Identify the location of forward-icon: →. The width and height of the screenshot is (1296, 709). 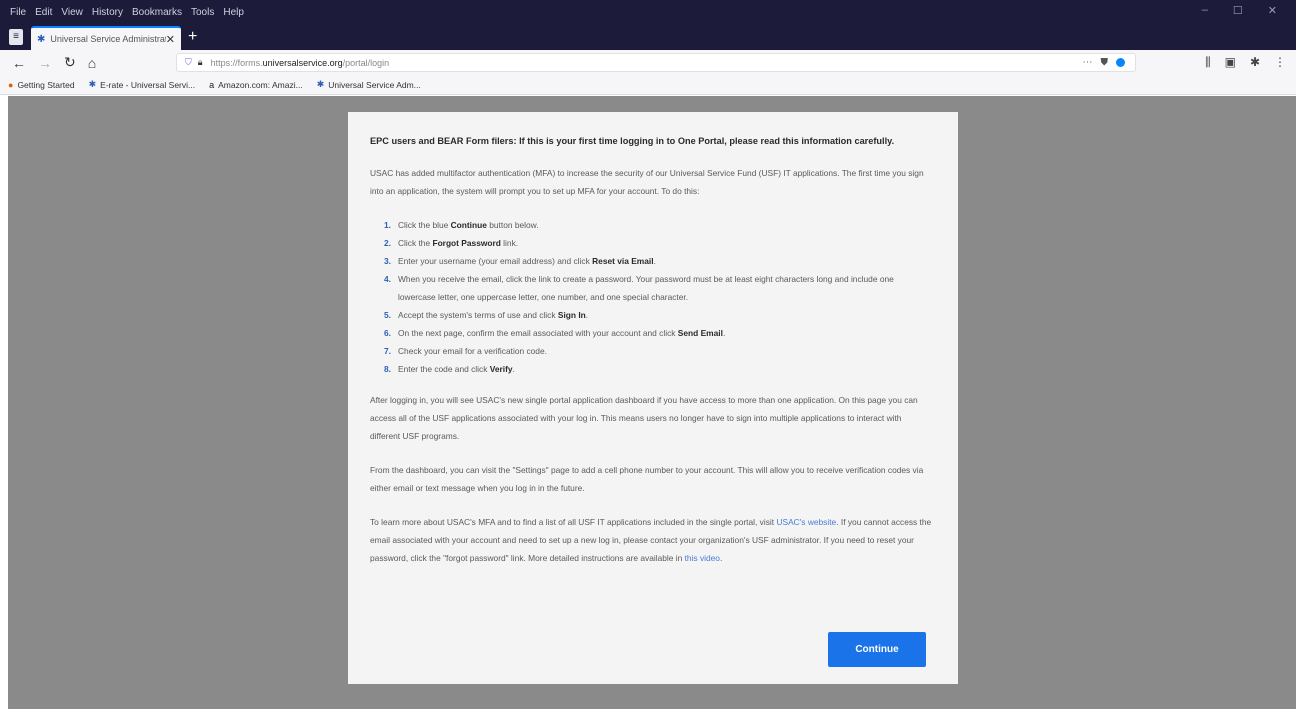
(45, 63).